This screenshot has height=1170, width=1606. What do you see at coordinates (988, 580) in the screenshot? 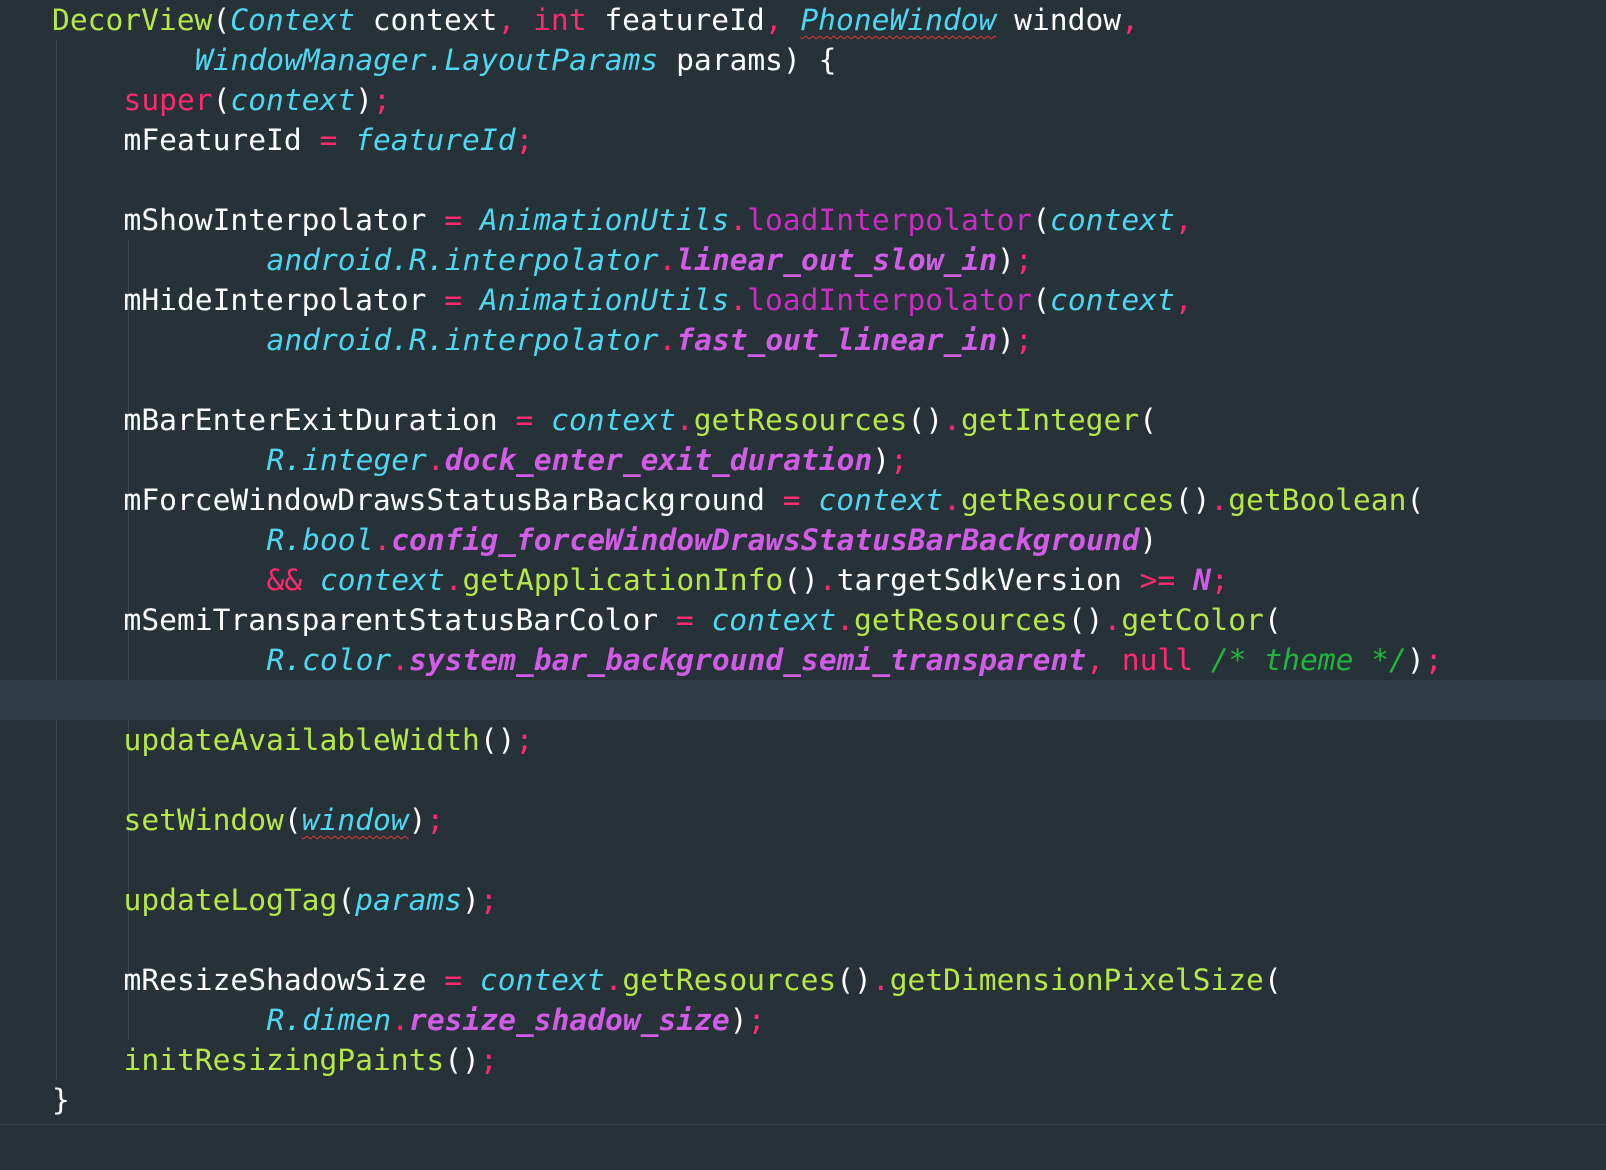
I see `code-token: targetSdkVersion` at bounding box center [988, 580].